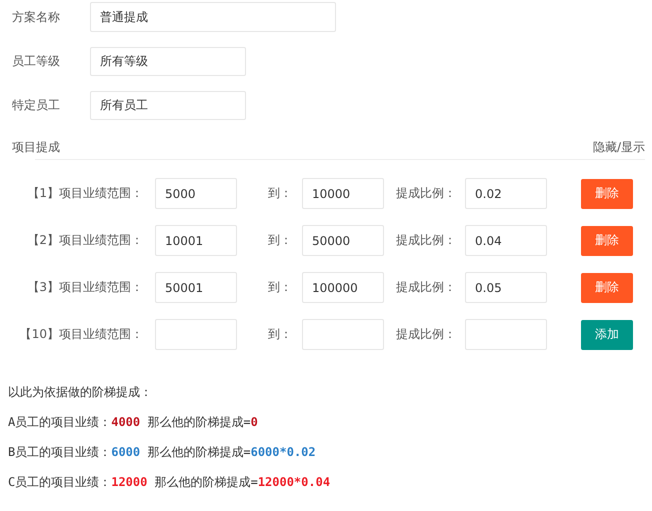  Describe the element at coordinates (196, 287) in the screenshot. I see `input-field: 50001` at that location.